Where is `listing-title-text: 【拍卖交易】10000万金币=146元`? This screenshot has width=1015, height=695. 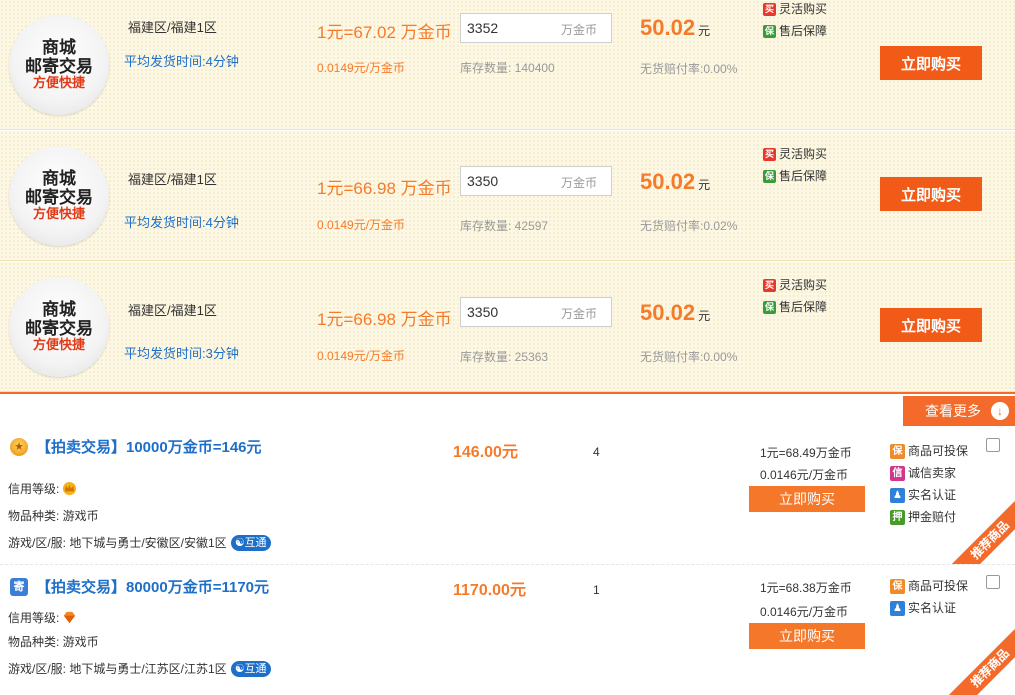 listing-title-text: 【拍卖交易】10000万金币=146元 is located at coordinates (149, 446).